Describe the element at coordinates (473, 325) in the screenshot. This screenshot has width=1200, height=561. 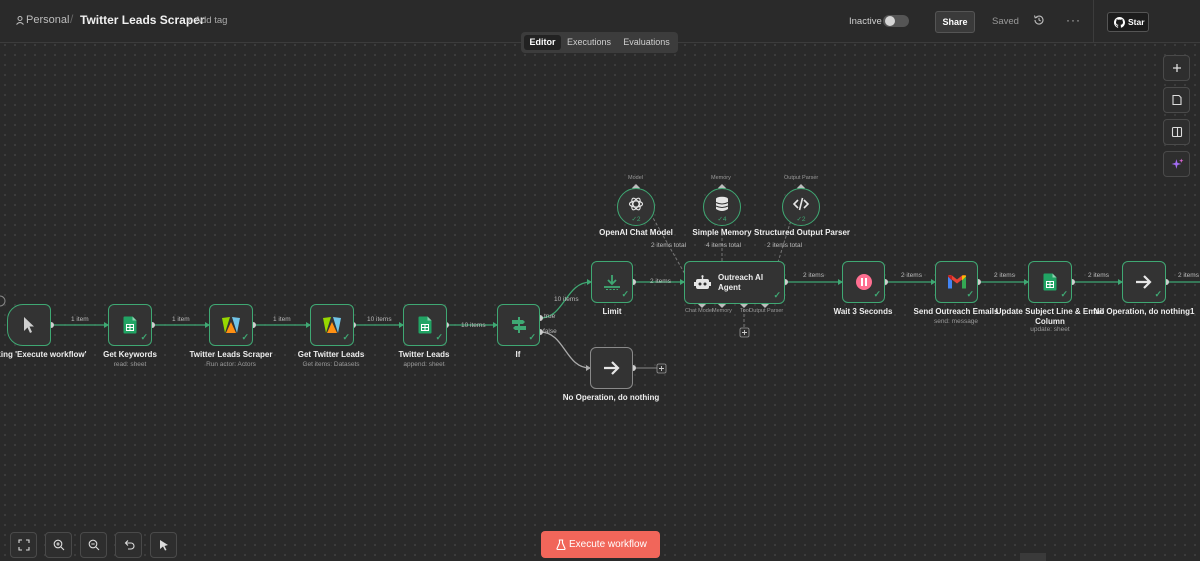
I see `edge-label-5: 10 items` at that location.